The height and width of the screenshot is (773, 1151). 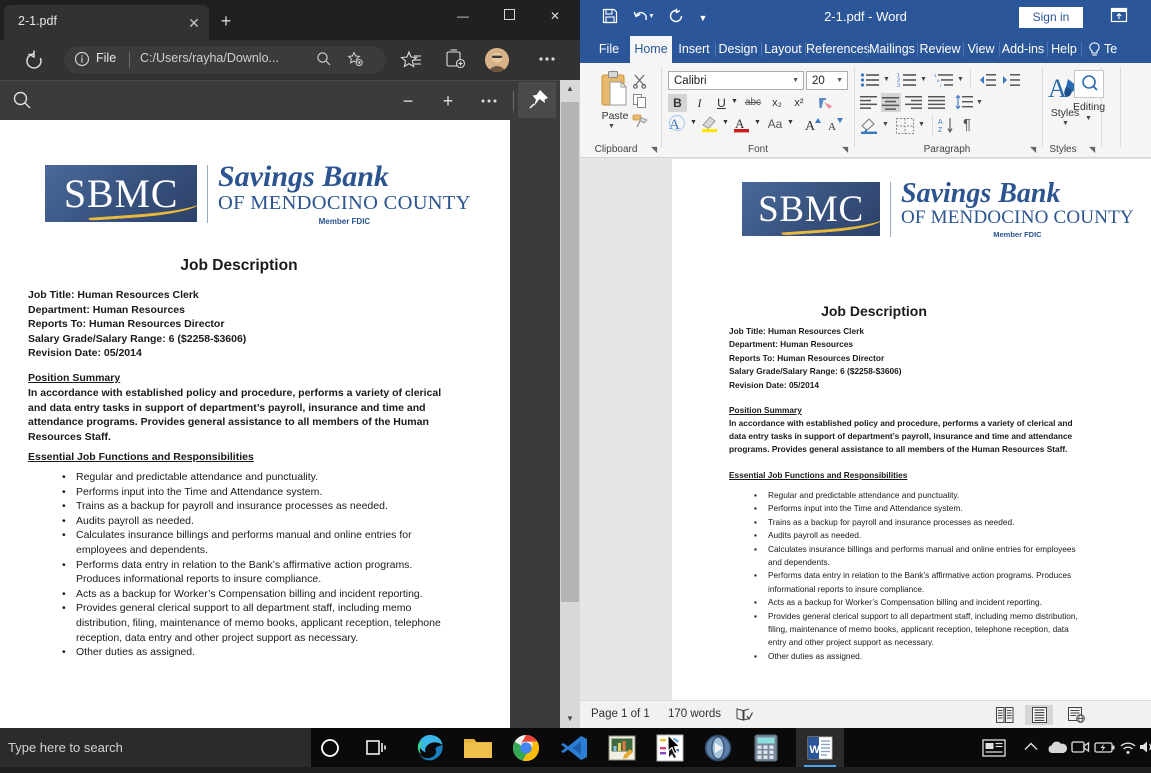 I want to click on line-spacing-icon, so click(x=964, y=104).